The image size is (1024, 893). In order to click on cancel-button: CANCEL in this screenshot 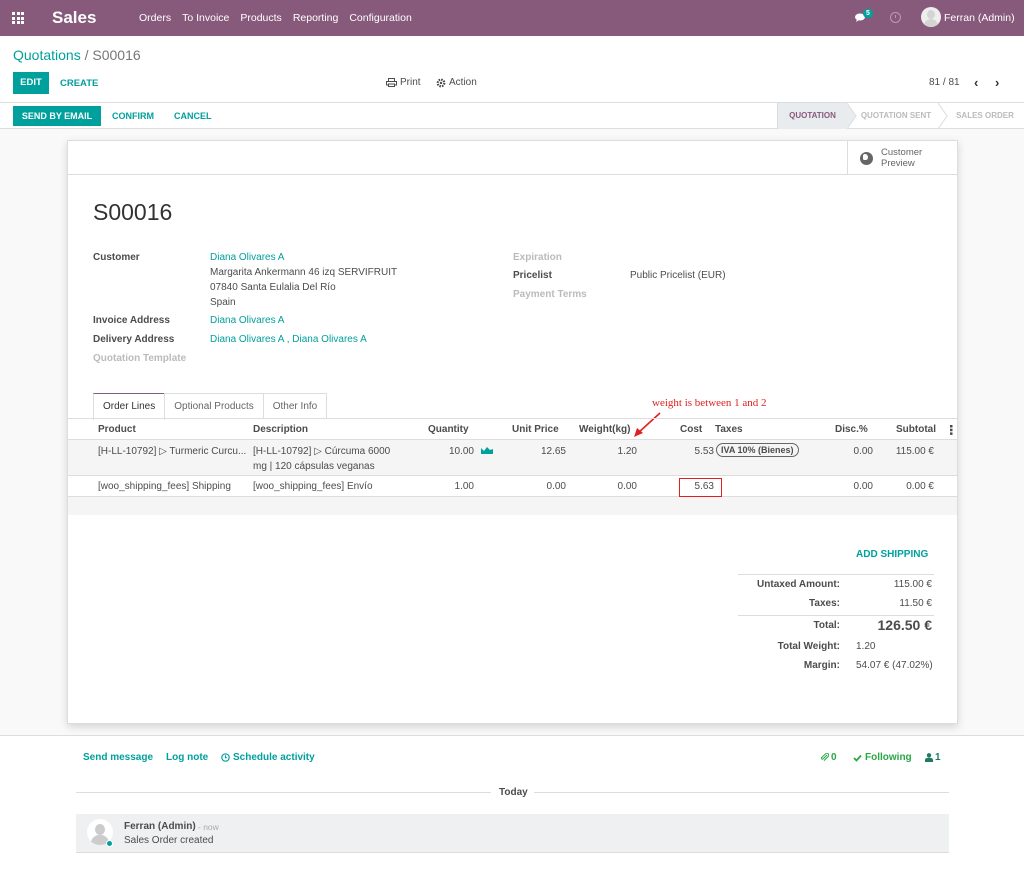, I will do `click(193, 116)`.